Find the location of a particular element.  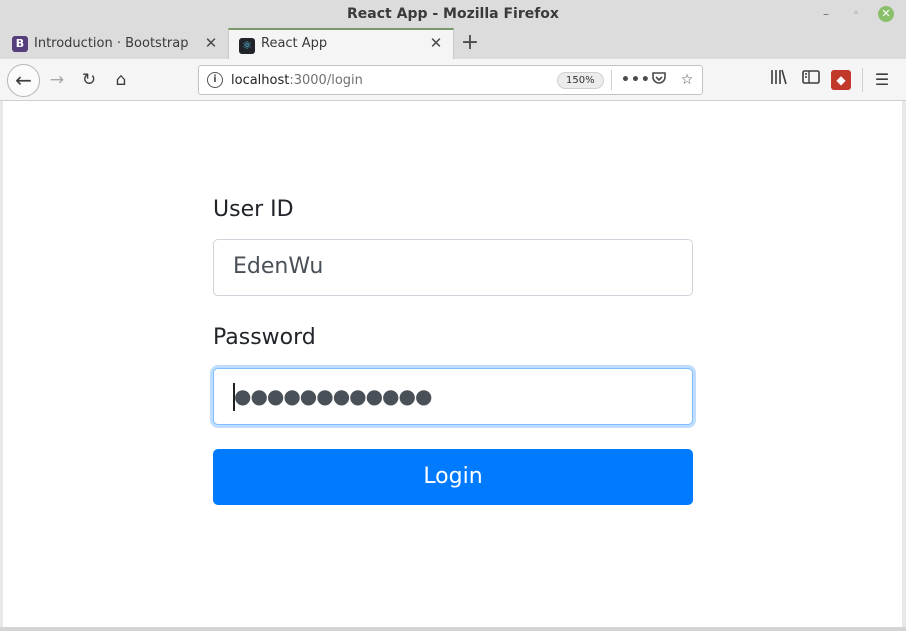

page-actions-icon: ••• is located at coordinates (635, 80).